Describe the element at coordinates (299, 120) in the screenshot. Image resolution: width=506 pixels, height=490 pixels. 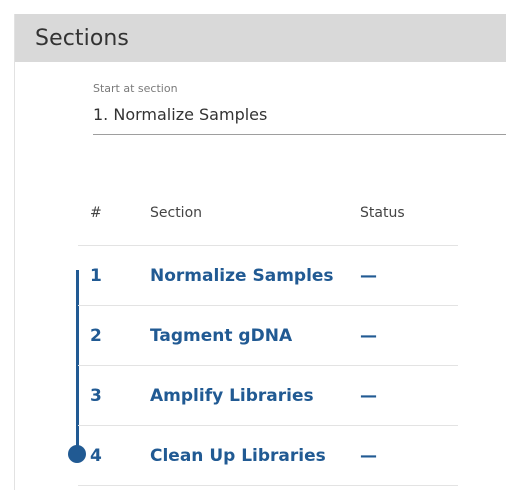
I see `start-at-section-select: 1. Normalize Samples` at that location.